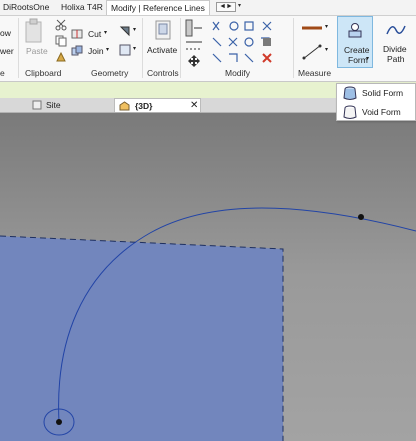 The image size is (416, 441). I want to click on cut-button: Cut, so click(94, 34).